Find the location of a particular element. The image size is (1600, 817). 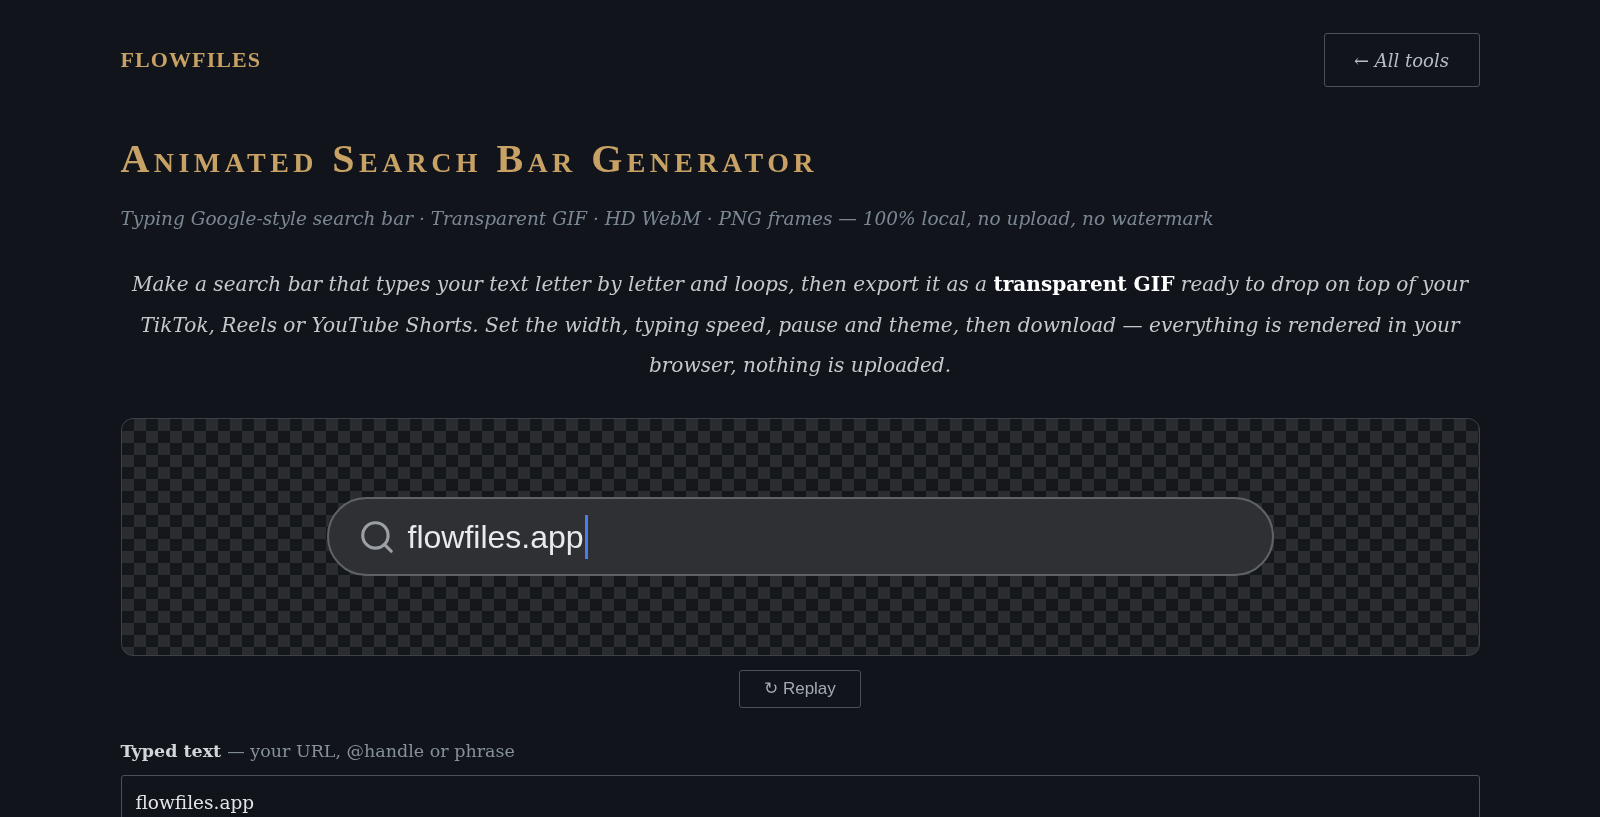

site-logo: FLOWFILES is located at coordinates (191, 60).